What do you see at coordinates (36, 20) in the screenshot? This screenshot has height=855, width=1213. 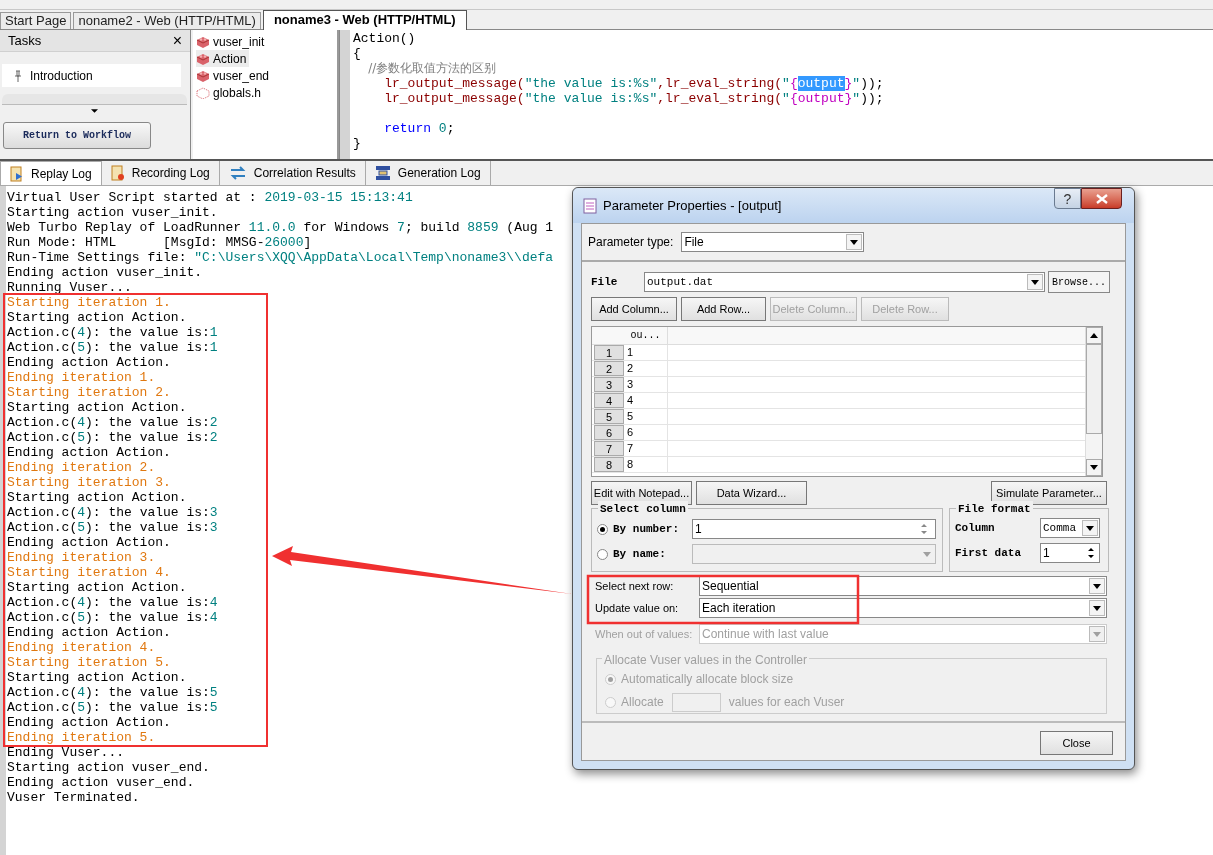 I see `document-tab: Start Page` at bounding box center [36, 20].